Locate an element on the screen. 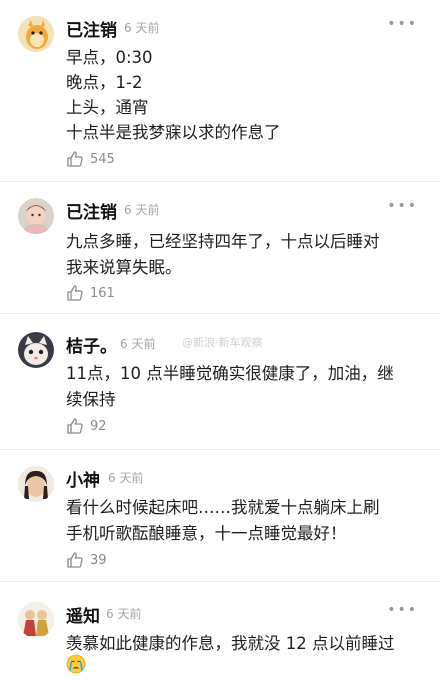 This screenshot has height=682, width=440. comment-text-line: 续保持 is located at coordinates (91, 399).